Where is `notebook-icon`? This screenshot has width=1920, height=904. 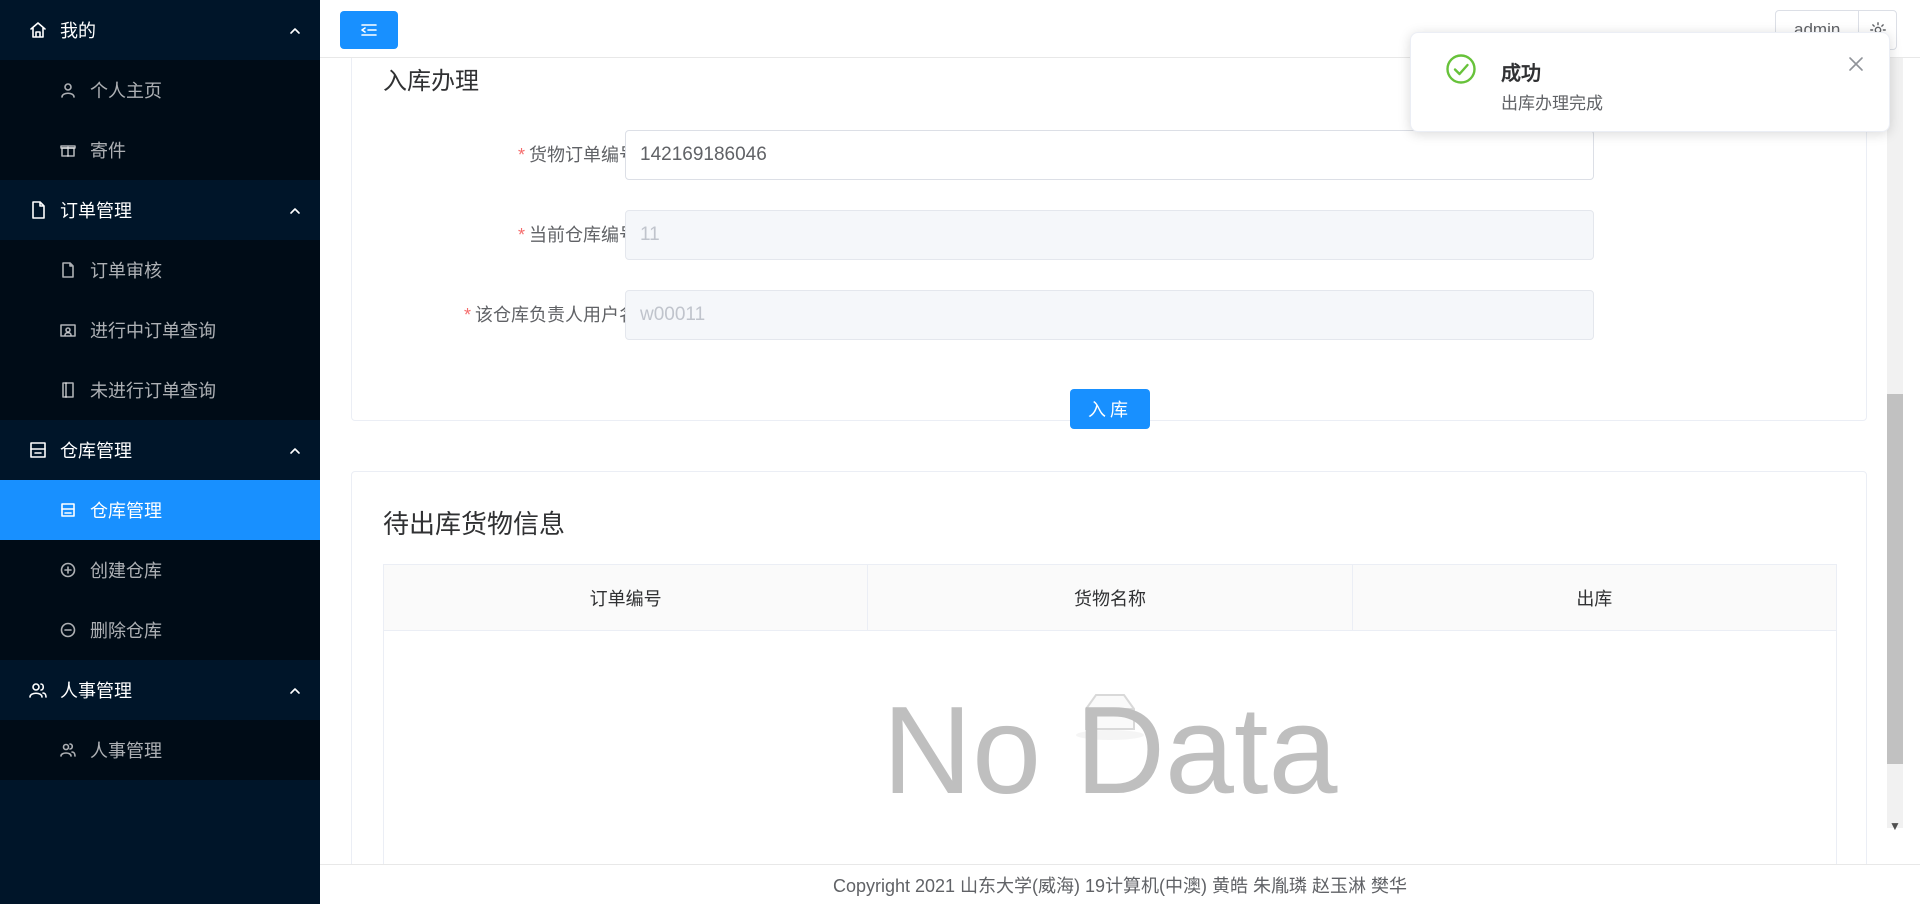 notebook-icon is located at coordinates (68, 390).